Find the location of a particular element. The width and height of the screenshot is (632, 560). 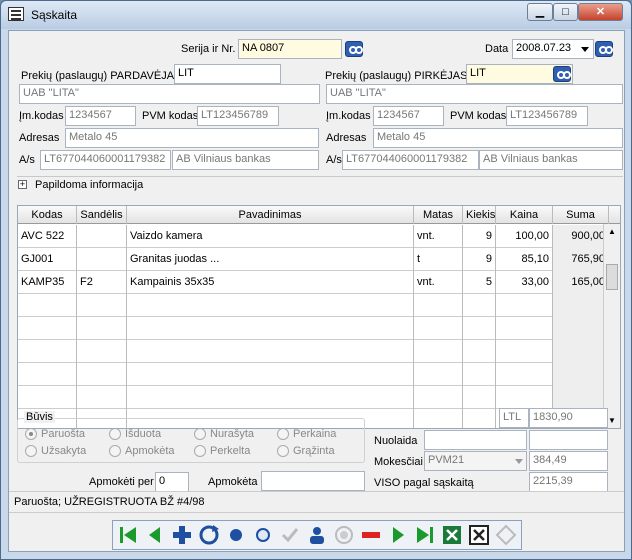

col-pavadinimas: Pavadinimas is located at coordinates (270, 215).